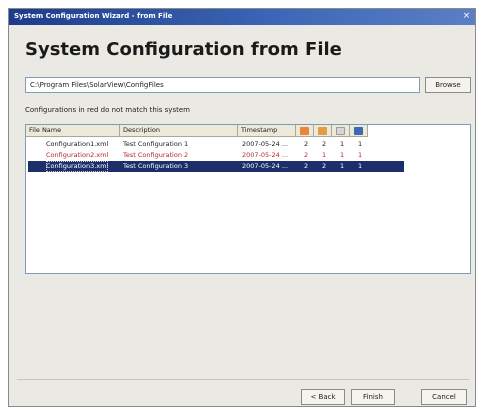 Image resolution: width=478 pixels, height=409 pixels. Describe the element at coordinates (243, 379) in the screenshot. I see `footer-divider` at that location.